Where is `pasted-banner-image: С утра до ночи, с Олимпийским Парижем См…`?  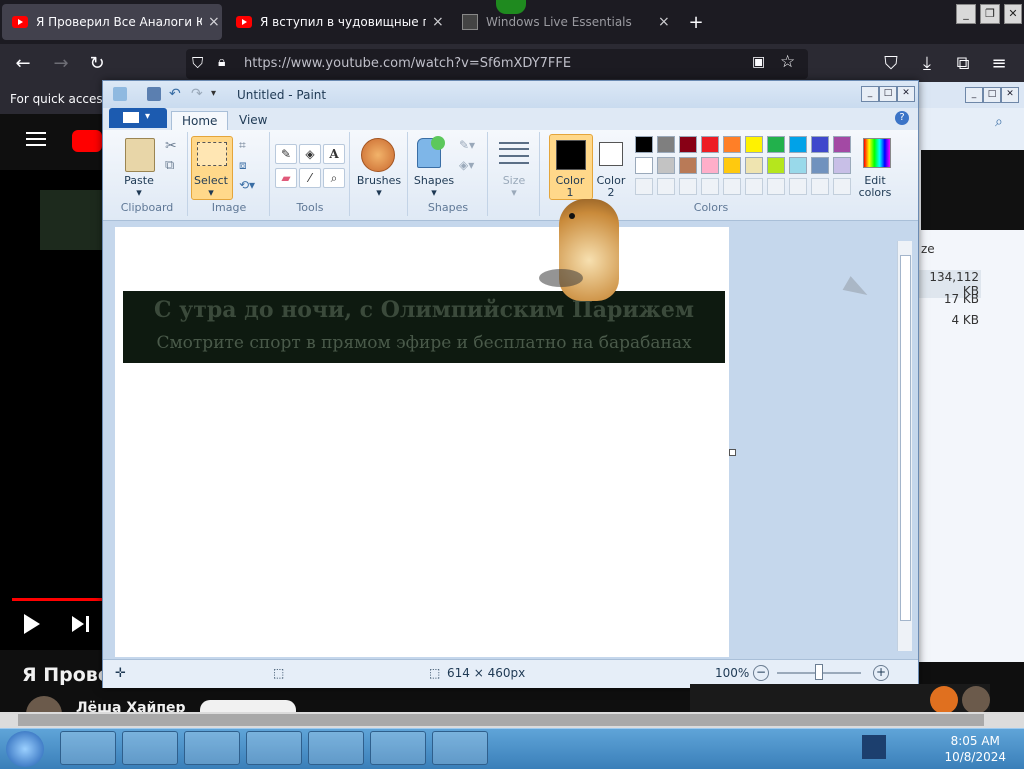
pasted-banner-image: С утра до ночи, с Олимпийским Парижем См… is located at coordinates (424, 327).